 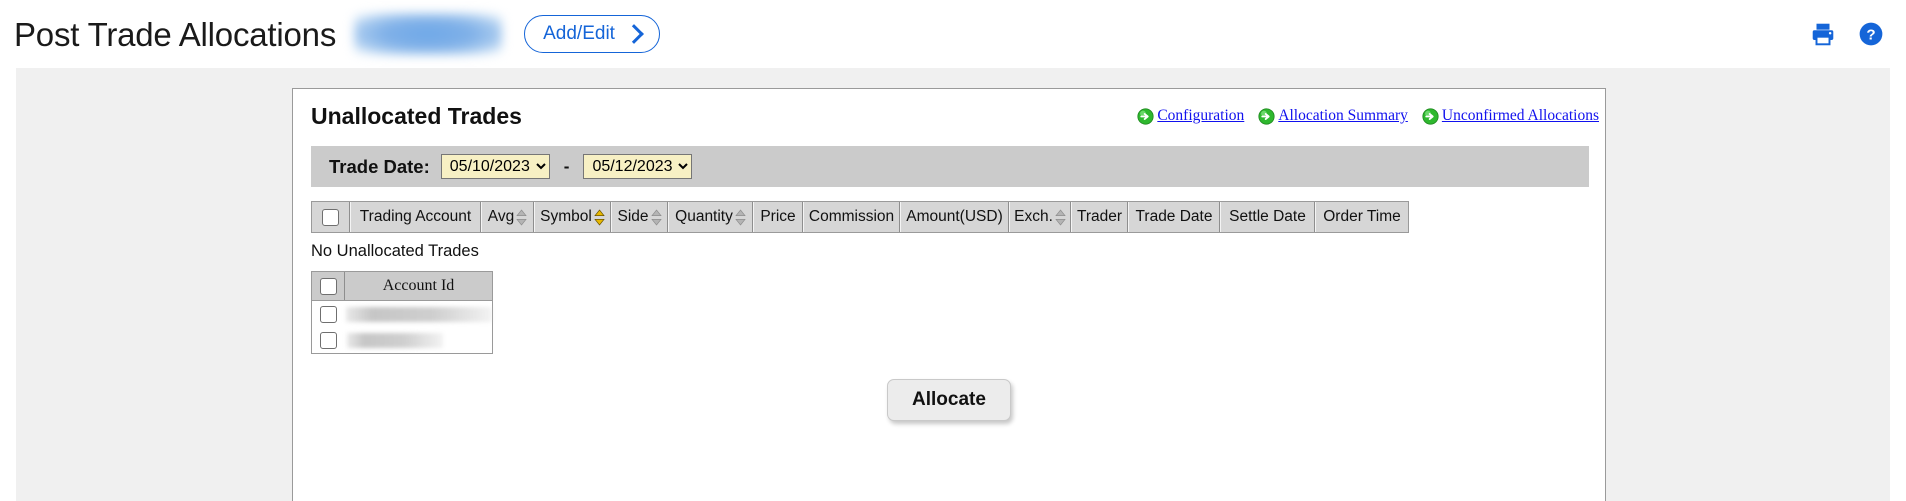 I want to click on redacted-account-badge, so click(x=428, y=34).